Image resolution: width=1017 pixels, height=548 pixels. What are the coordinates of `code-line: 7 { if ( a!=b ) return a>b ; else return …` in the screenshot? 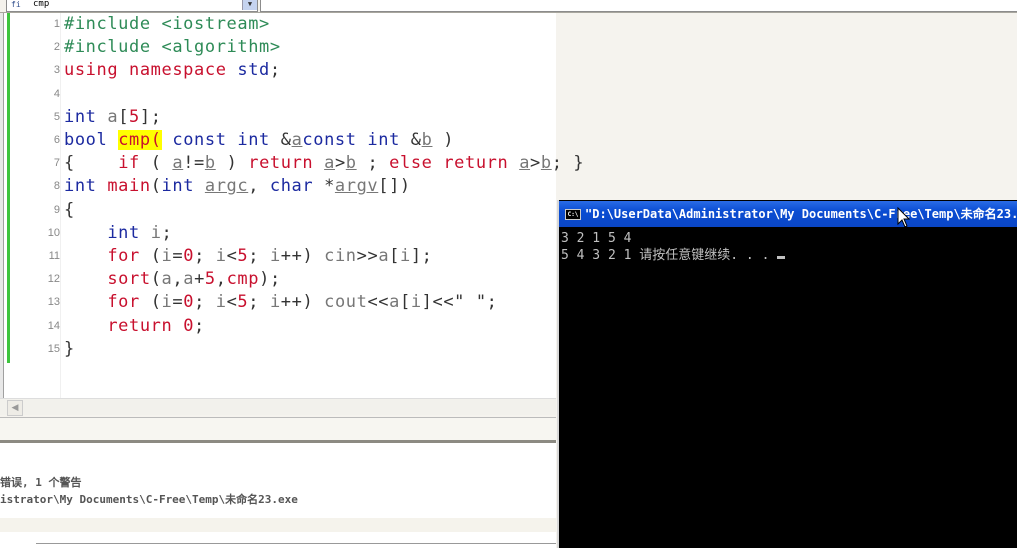 It's located at (292, 163).